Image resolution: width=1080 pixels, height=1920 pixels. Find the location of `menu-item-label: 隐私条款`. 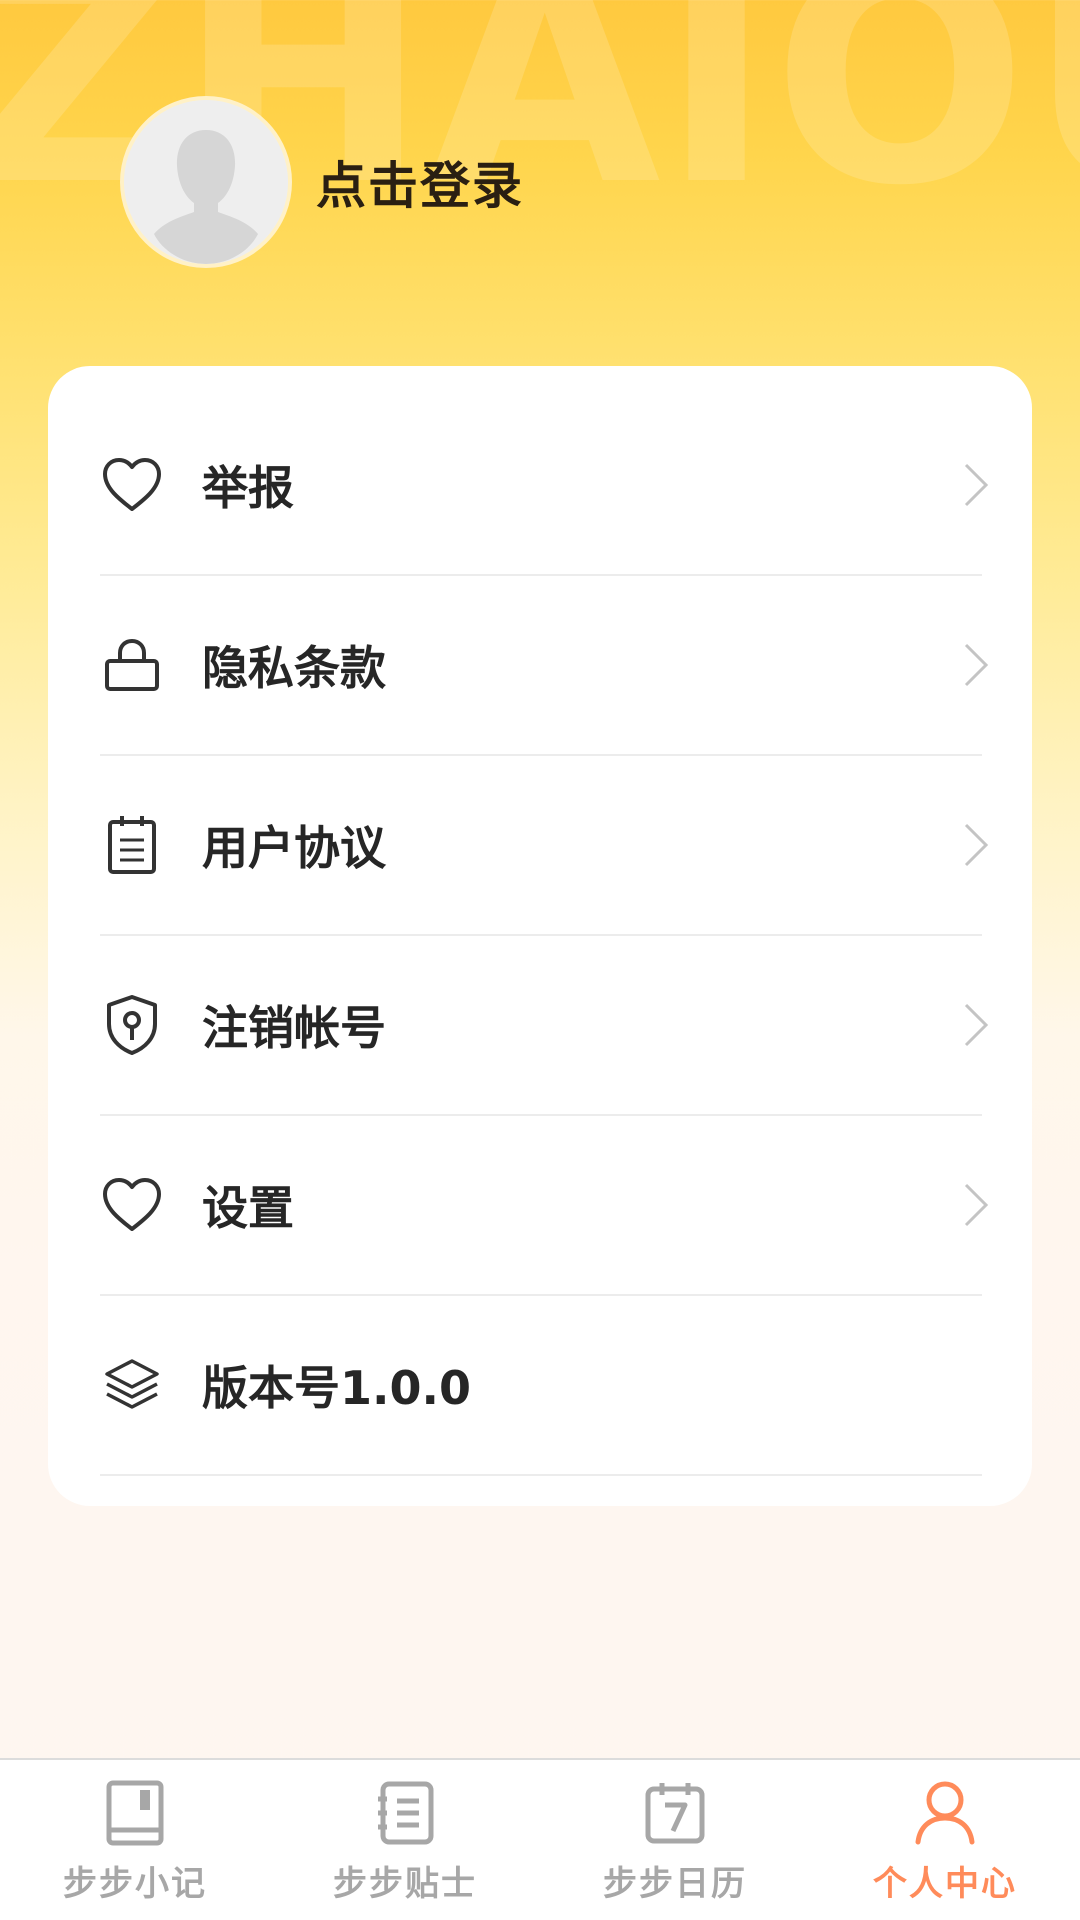

menu-item-label: 隐私条款 is located at coordinates (294, 668).